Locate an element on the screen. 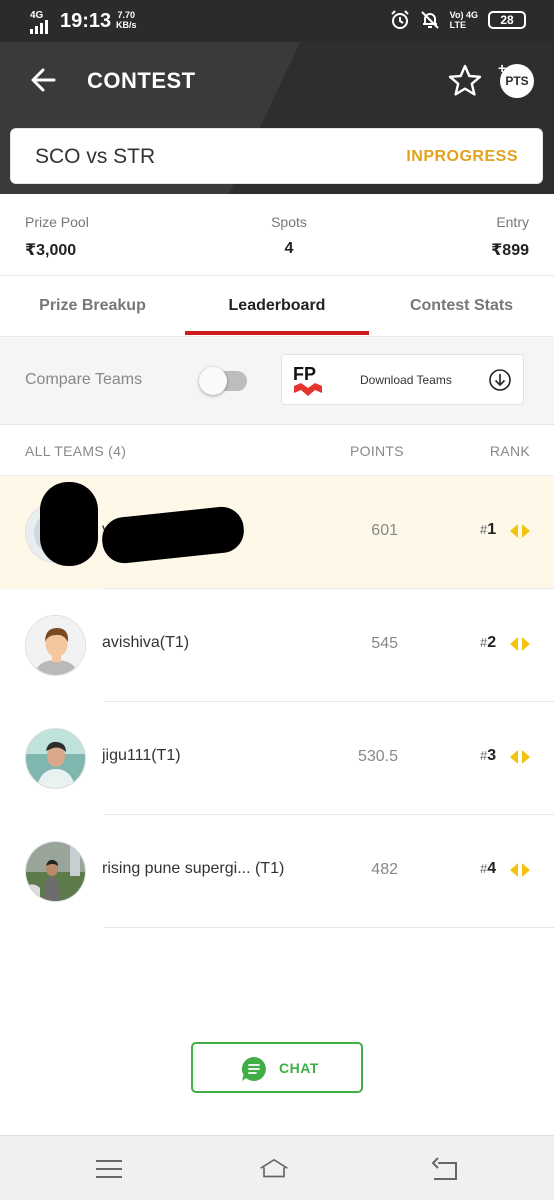 The width and height of the screenshot is (554, 1200). speed-unit: KB/s is located at coordinates (126, 25).